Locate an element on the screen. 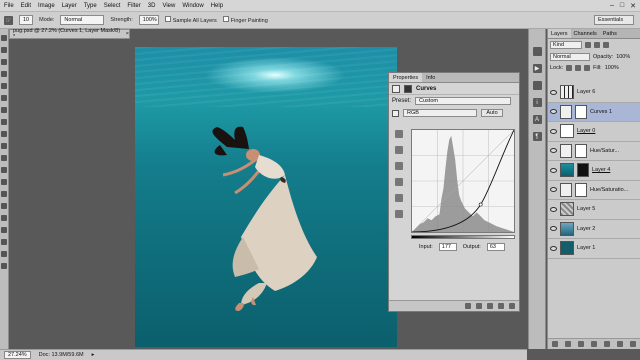 Image resolution: width=640 pixels, height=360 pixels. menu-edit: Edit is located at coordinates (26, 6).